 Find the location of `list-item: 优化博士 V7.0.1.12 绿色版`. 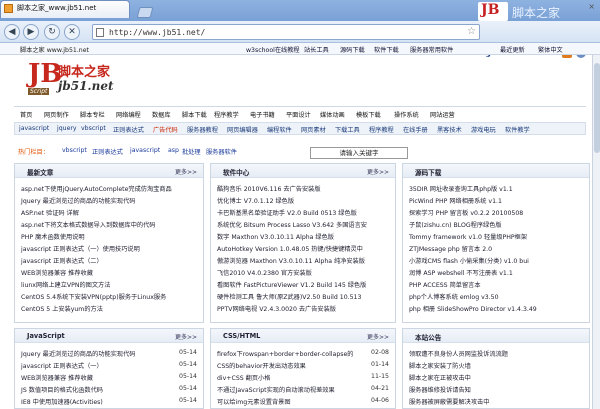

list-item: 优化博士 V7.0.1.12 绿色版 is located at coordinates (255, 200).